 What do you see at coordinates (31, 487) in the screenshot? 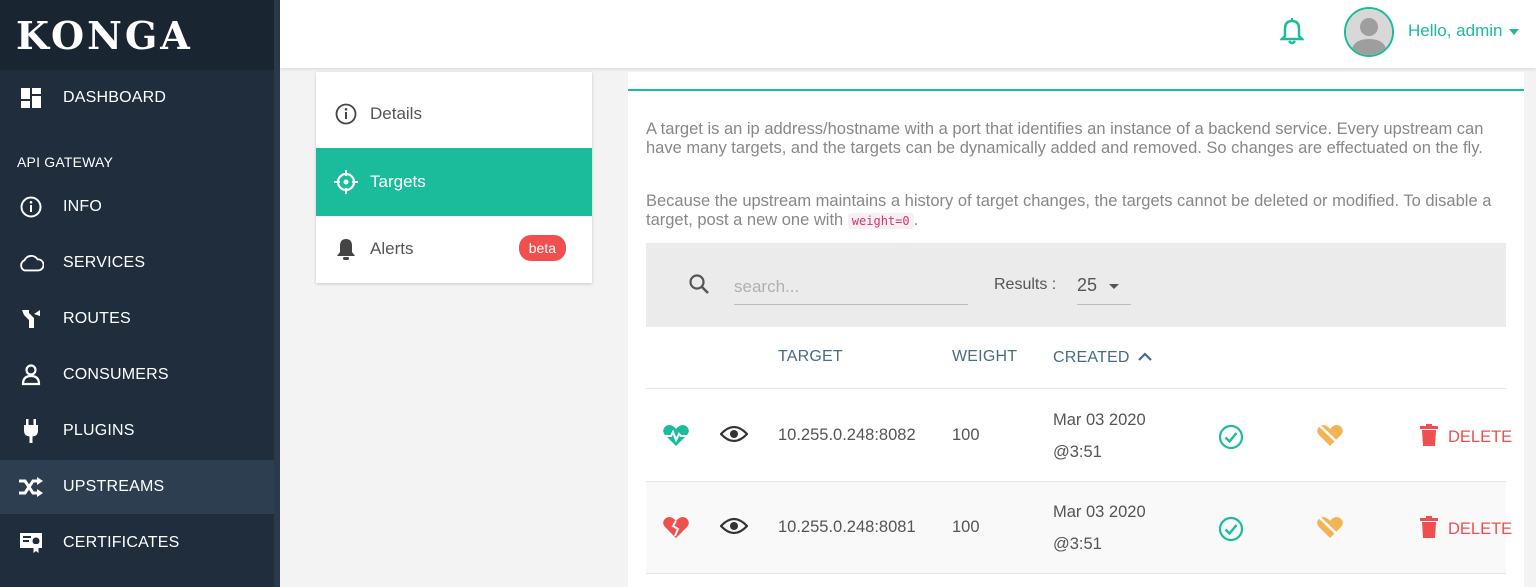
I see `shuffle-icon` at bounding box center [31, 487].